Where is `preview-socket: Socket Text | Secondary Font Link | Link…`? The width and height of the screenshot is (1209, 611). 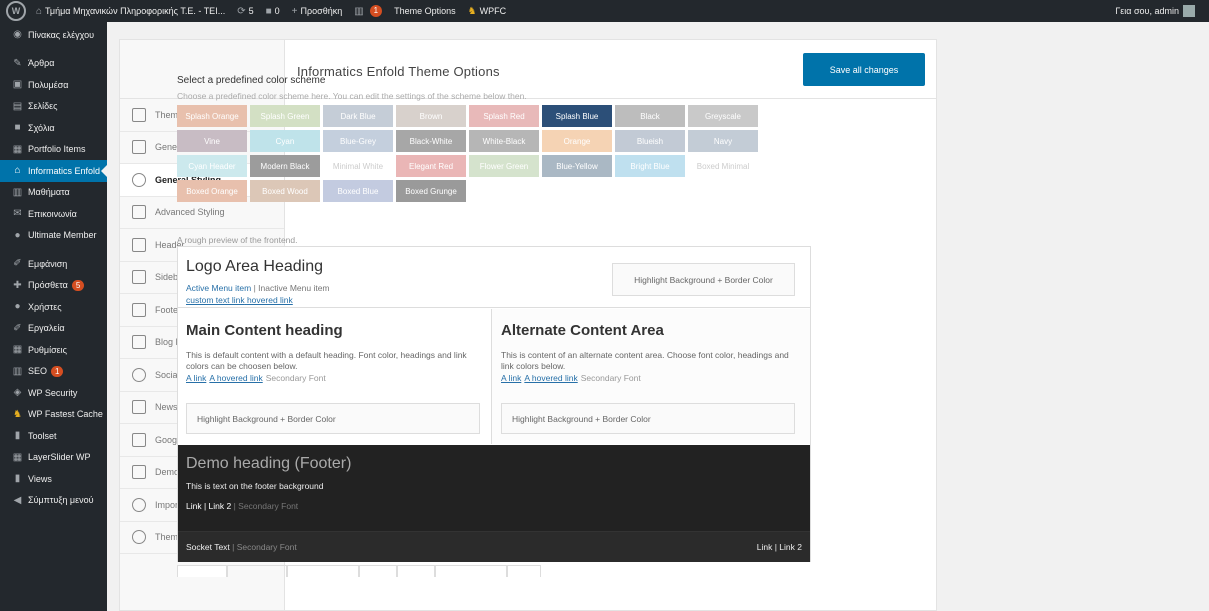 preview-socket: Socket Text | Secondary Font Link | Link… is located at coordinates (494, 546).